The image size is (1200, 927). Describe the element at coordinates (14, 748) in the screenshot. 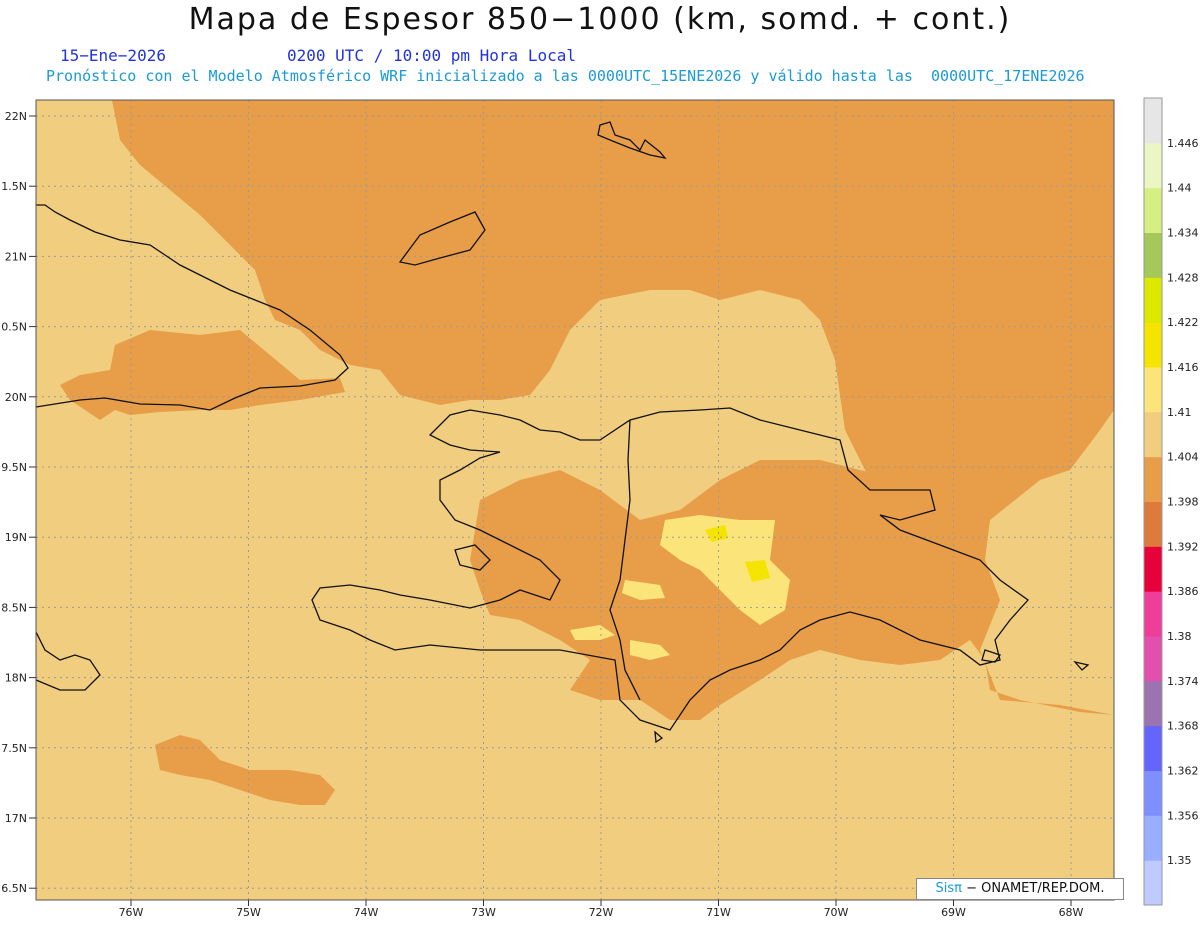

I see `lat-label: 7.5N` at that location.